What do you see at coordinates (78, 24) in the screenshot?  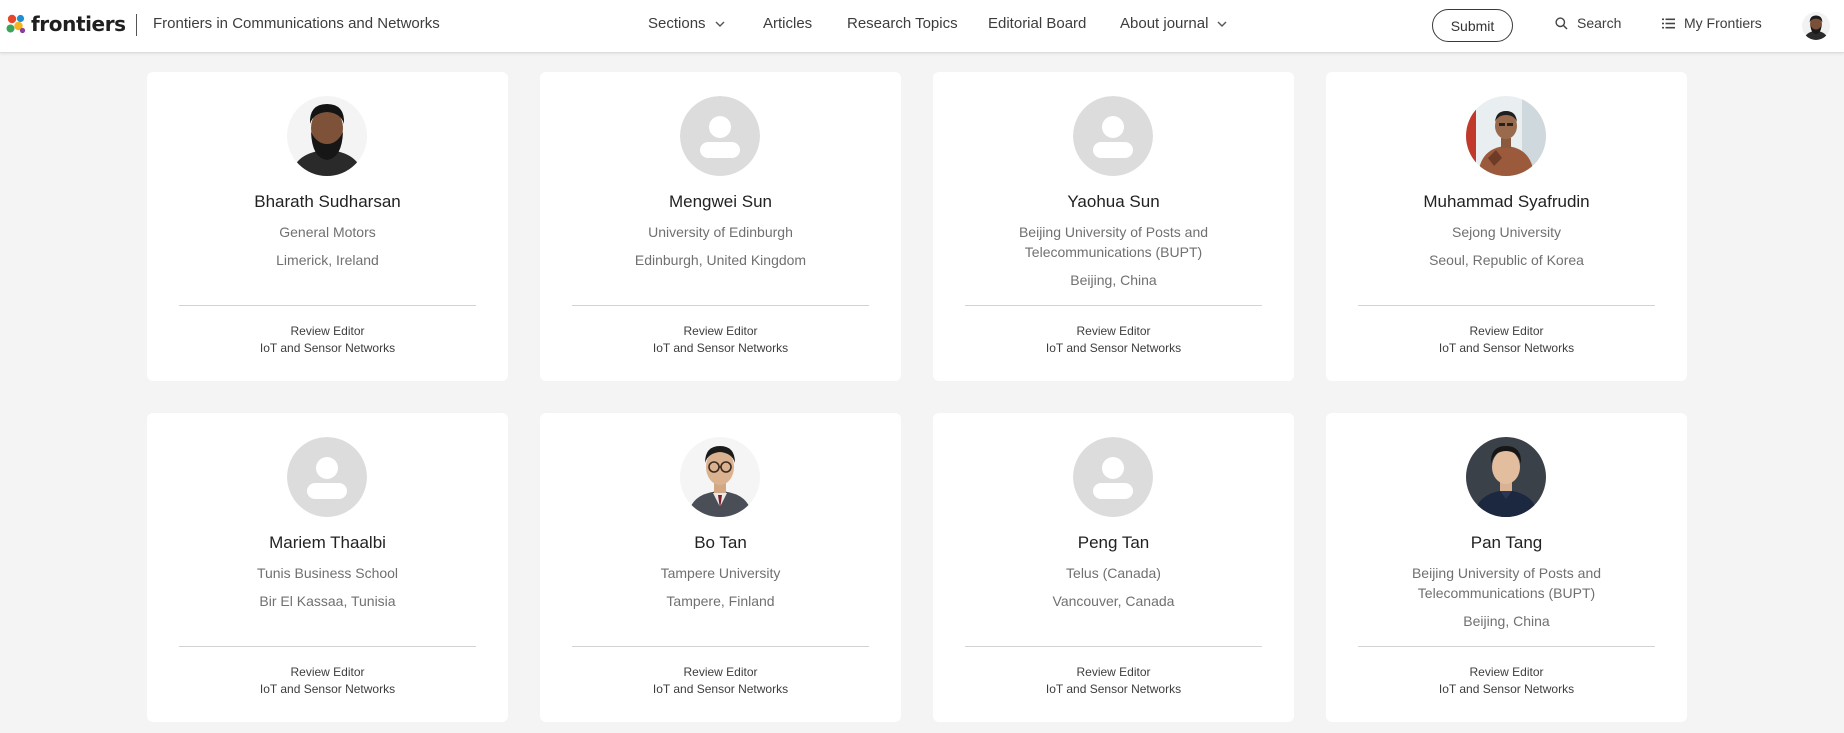 I see `brand-name: frontiers` at bounding box center [78, 24].